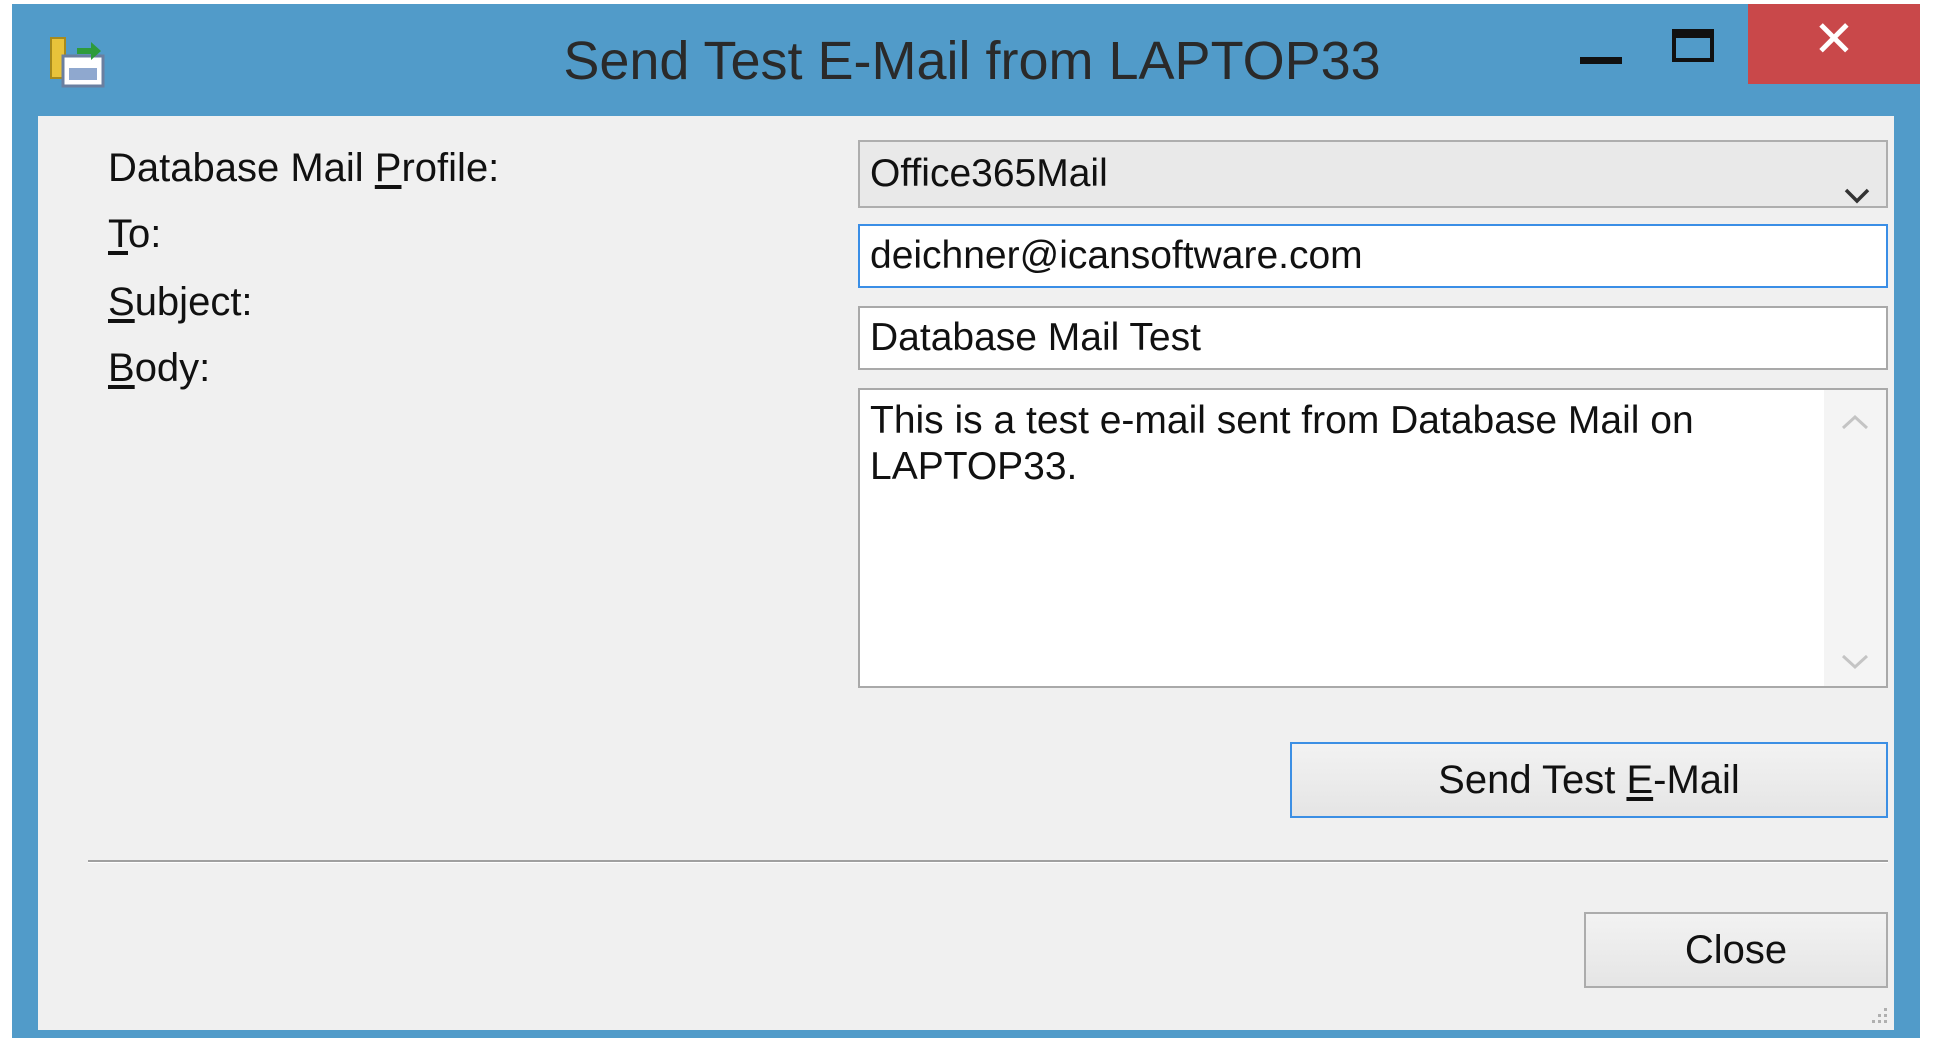 This screenshot has height=1050, width=1939. What do you see at coordinates (989, 173) in the screenshot?
I see `profile-selected-value: Office365Mail` at bounding box center [989, 173].